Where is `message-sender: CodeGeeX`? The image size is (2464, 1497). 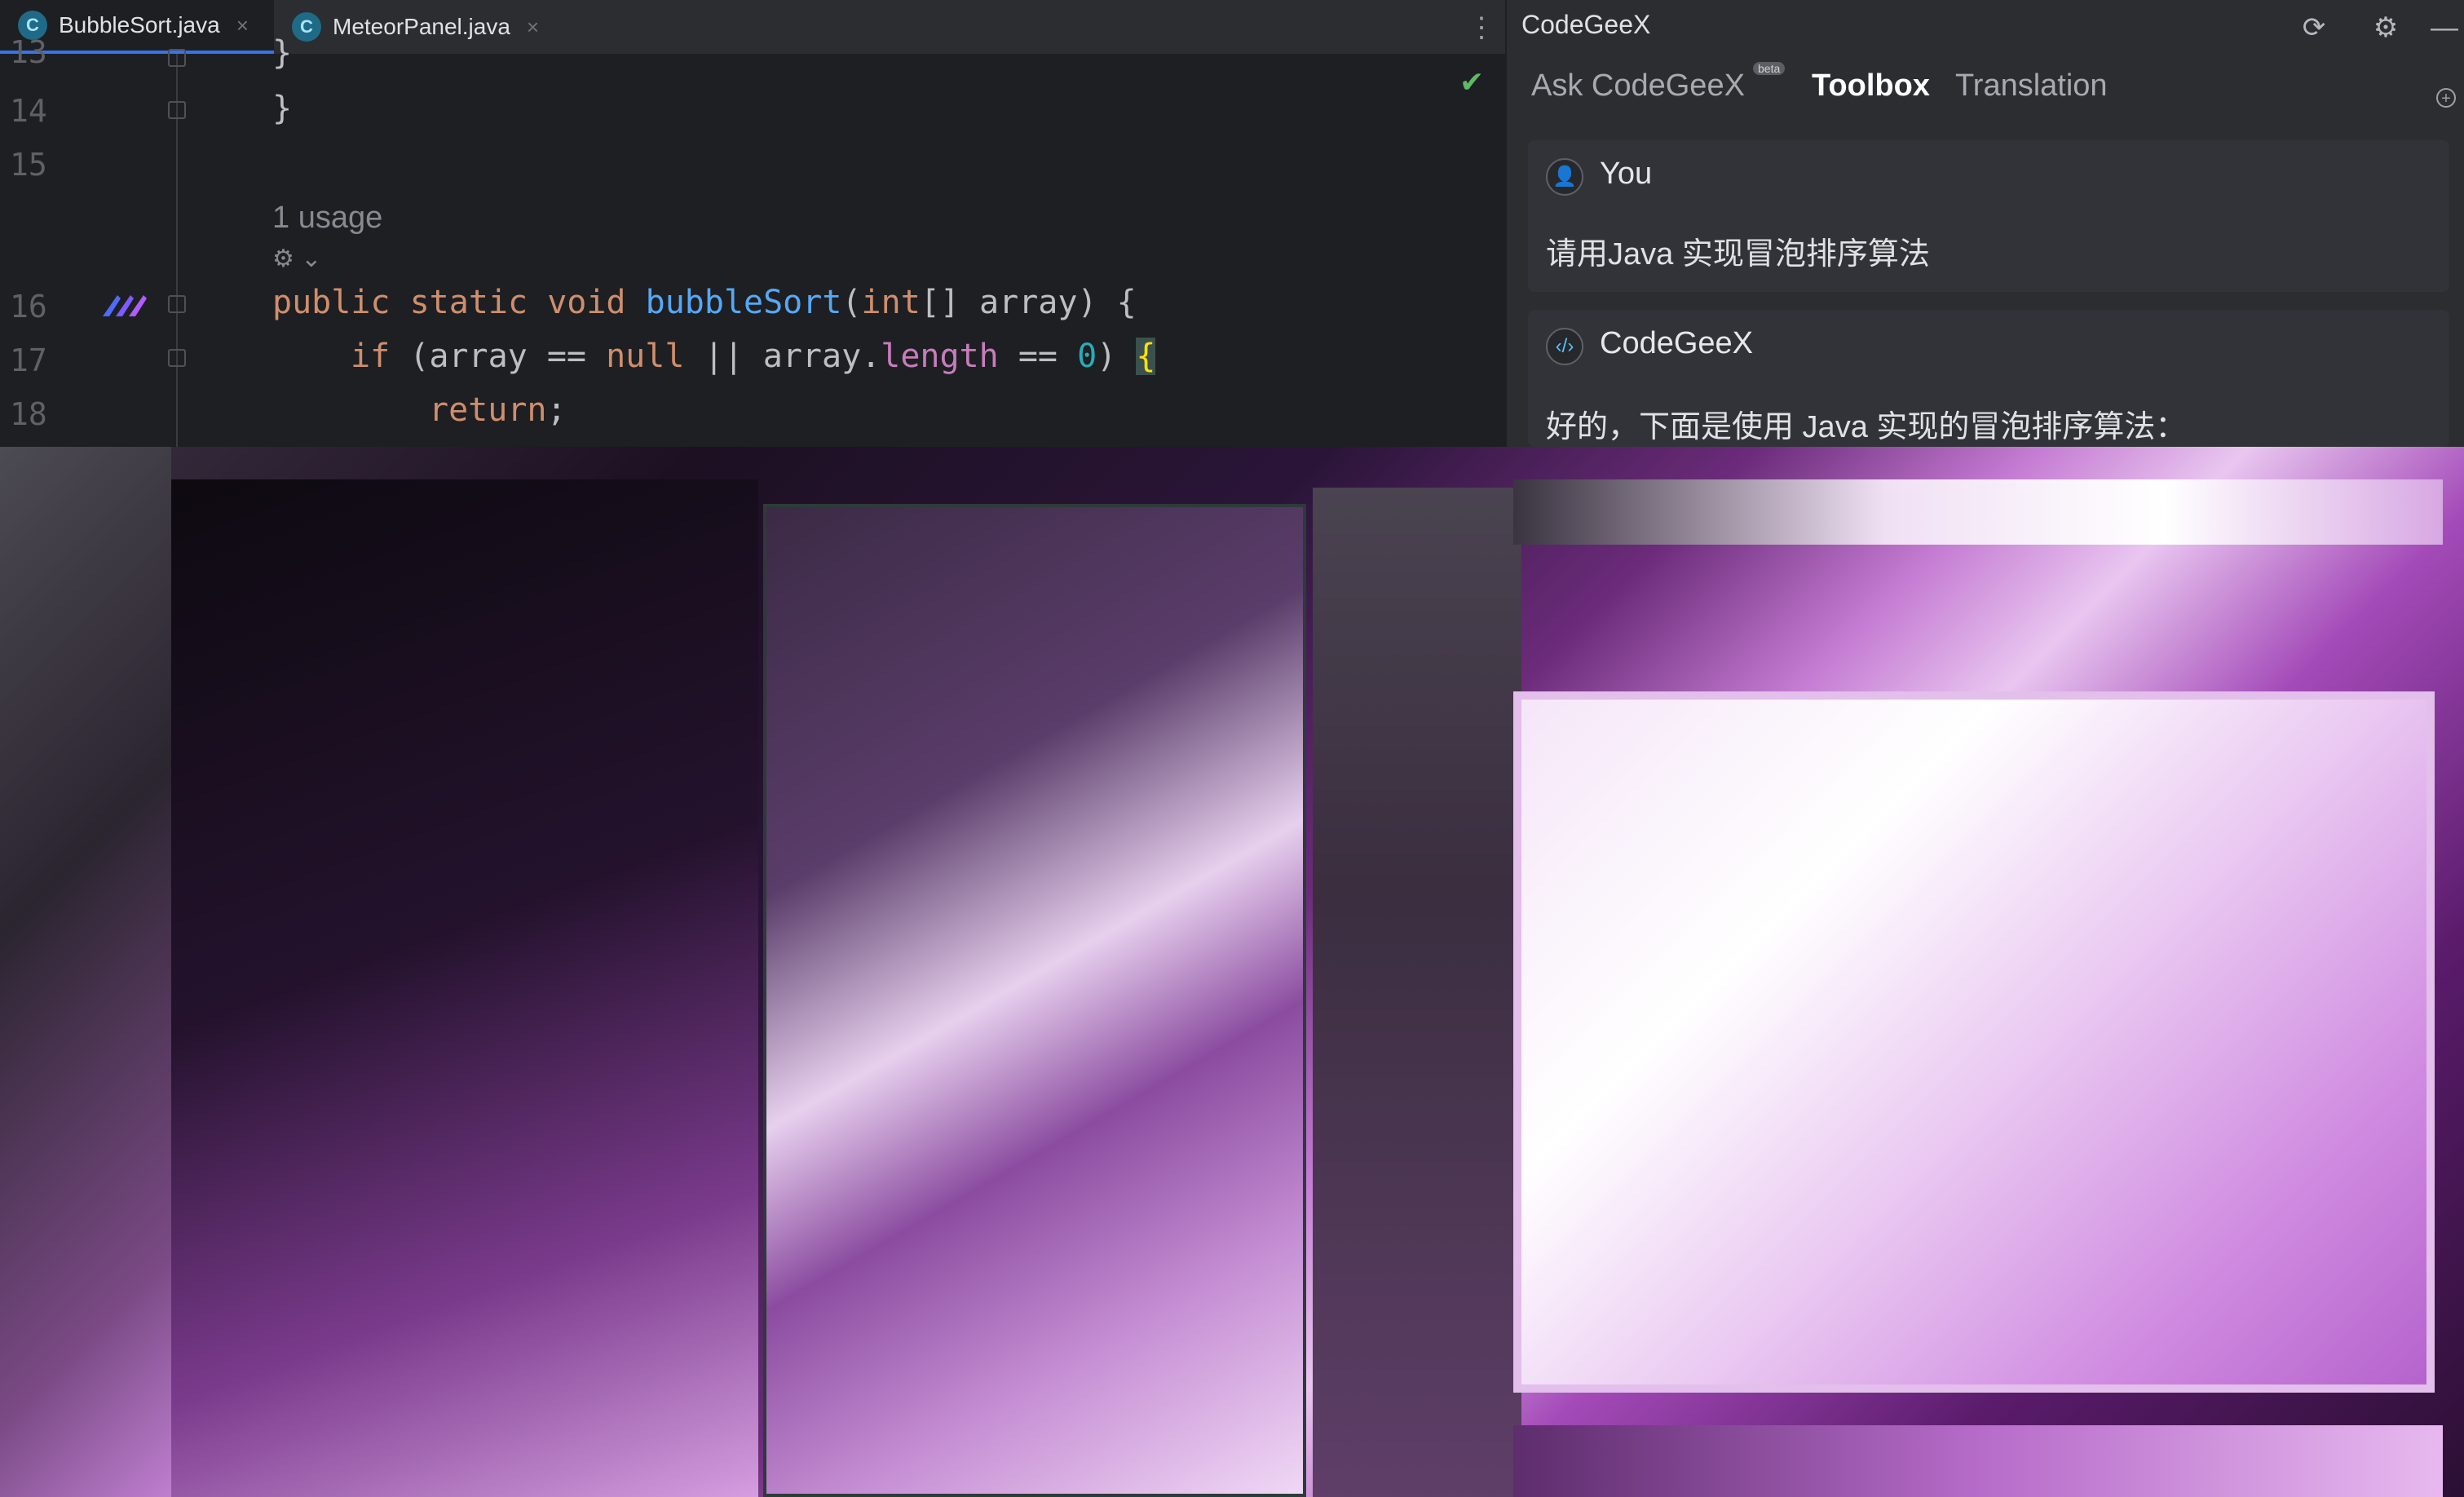
message-sender: CodeGeeX is located at coordinates (1677, 343).